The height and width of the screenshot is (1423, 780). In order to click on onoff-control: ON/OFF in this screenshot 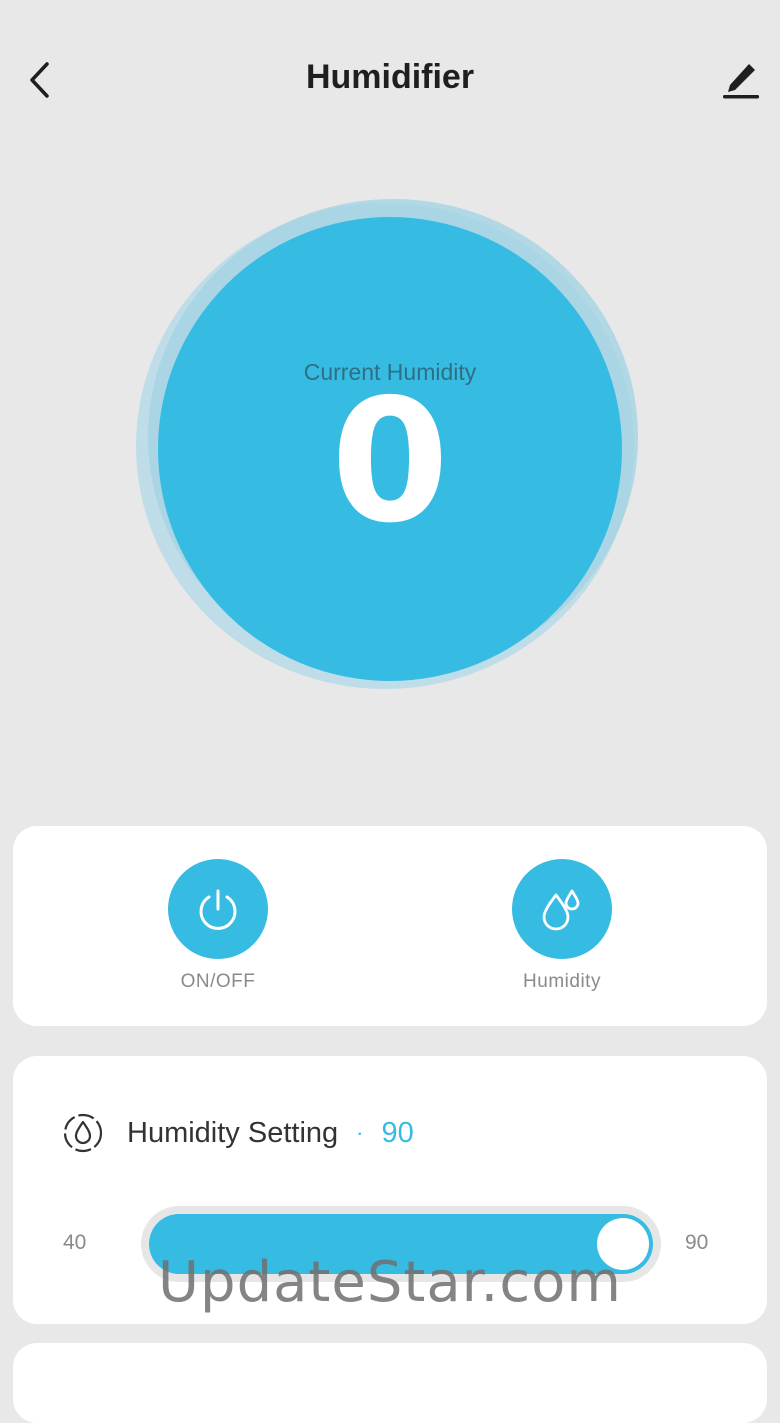, I will do `click(218, 926)`.